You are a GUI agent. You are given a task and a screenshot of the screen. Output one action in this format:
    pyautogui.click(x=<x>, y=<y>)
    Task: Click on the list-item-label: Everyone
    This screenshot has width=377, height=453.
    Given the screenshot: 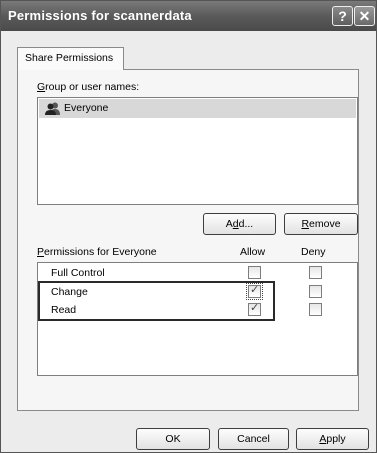 What is the action you would take?
    pyautogui.click(x=86, y=108)
    